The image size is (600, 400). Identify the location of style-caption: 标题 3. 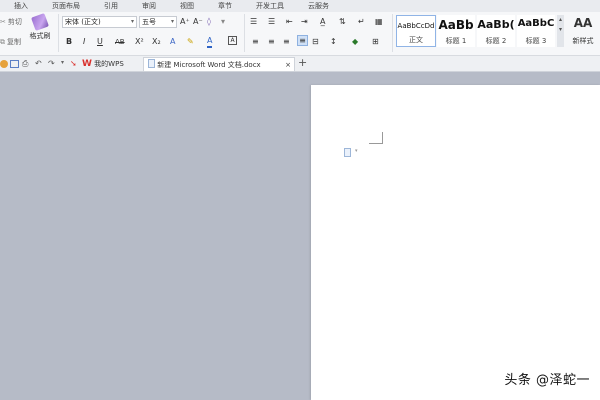
(536, 41).